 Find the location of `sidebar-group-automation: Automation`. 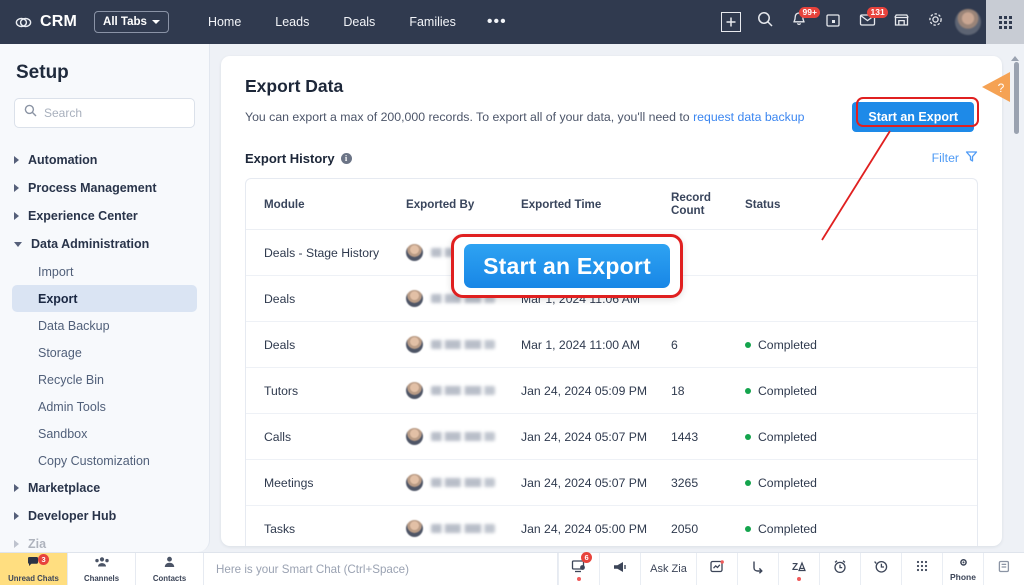

sidebar-group-automation: Automation is located at coordinates (104, 160).